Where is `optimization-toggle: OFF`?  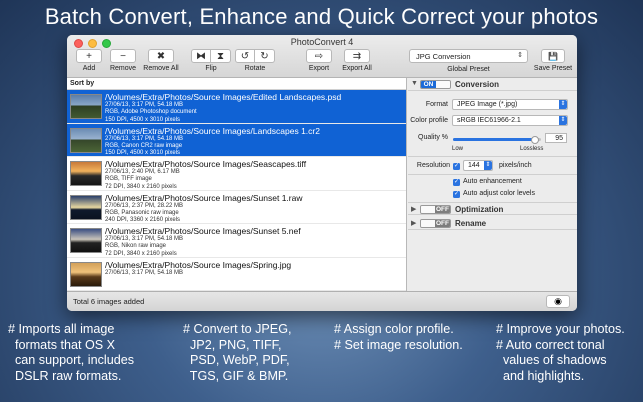
optimization-toggle: OFF is located at coordinates (435, 209).